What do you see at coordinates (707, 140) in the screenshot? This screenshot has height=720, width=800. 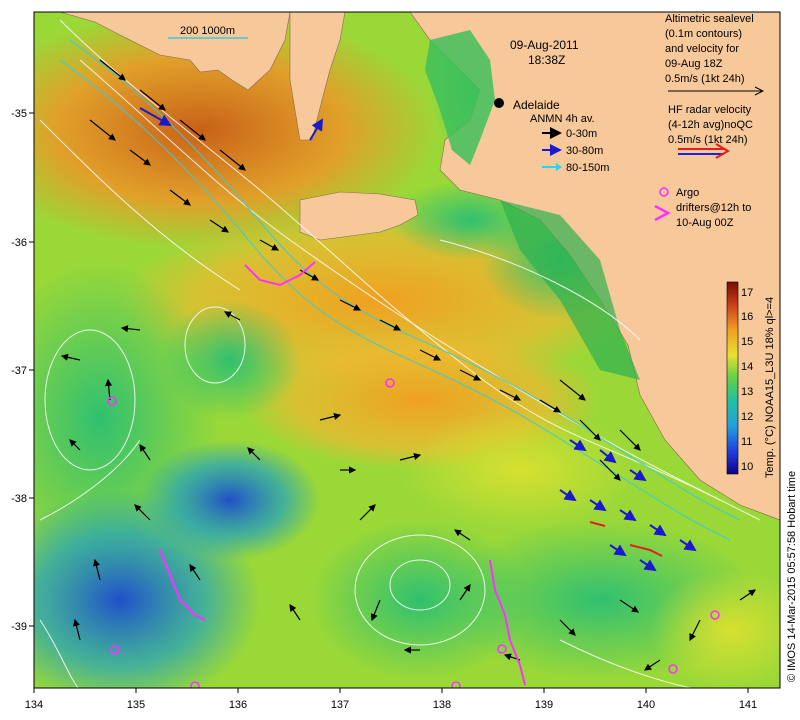 I see `hf-radar-legend-line: 0.5m/s (1kt 24h)` at bounding box center [707, 140].